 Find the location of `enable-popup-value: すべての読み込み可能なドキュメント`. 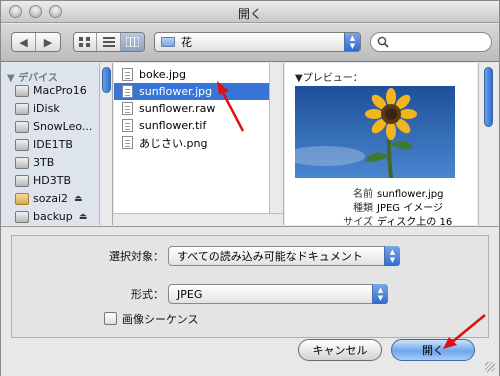

enable-popup-value: すべての読み込み可能なドキュメント is located at coordinates (270, 256).